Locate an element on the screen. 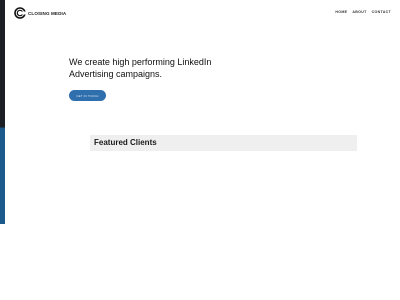 This screenshot has height=300, width=400. hero-heading-line-2: Advertising campaigns. is located at coordinates (116, 74).